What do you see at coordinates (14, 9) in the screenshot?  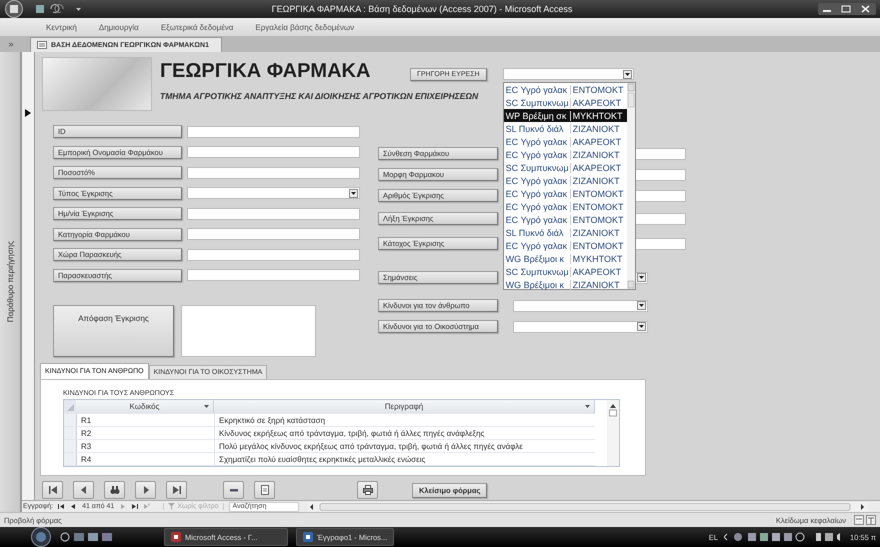 I see `office-button-icon` at bounding box center [14, 9].